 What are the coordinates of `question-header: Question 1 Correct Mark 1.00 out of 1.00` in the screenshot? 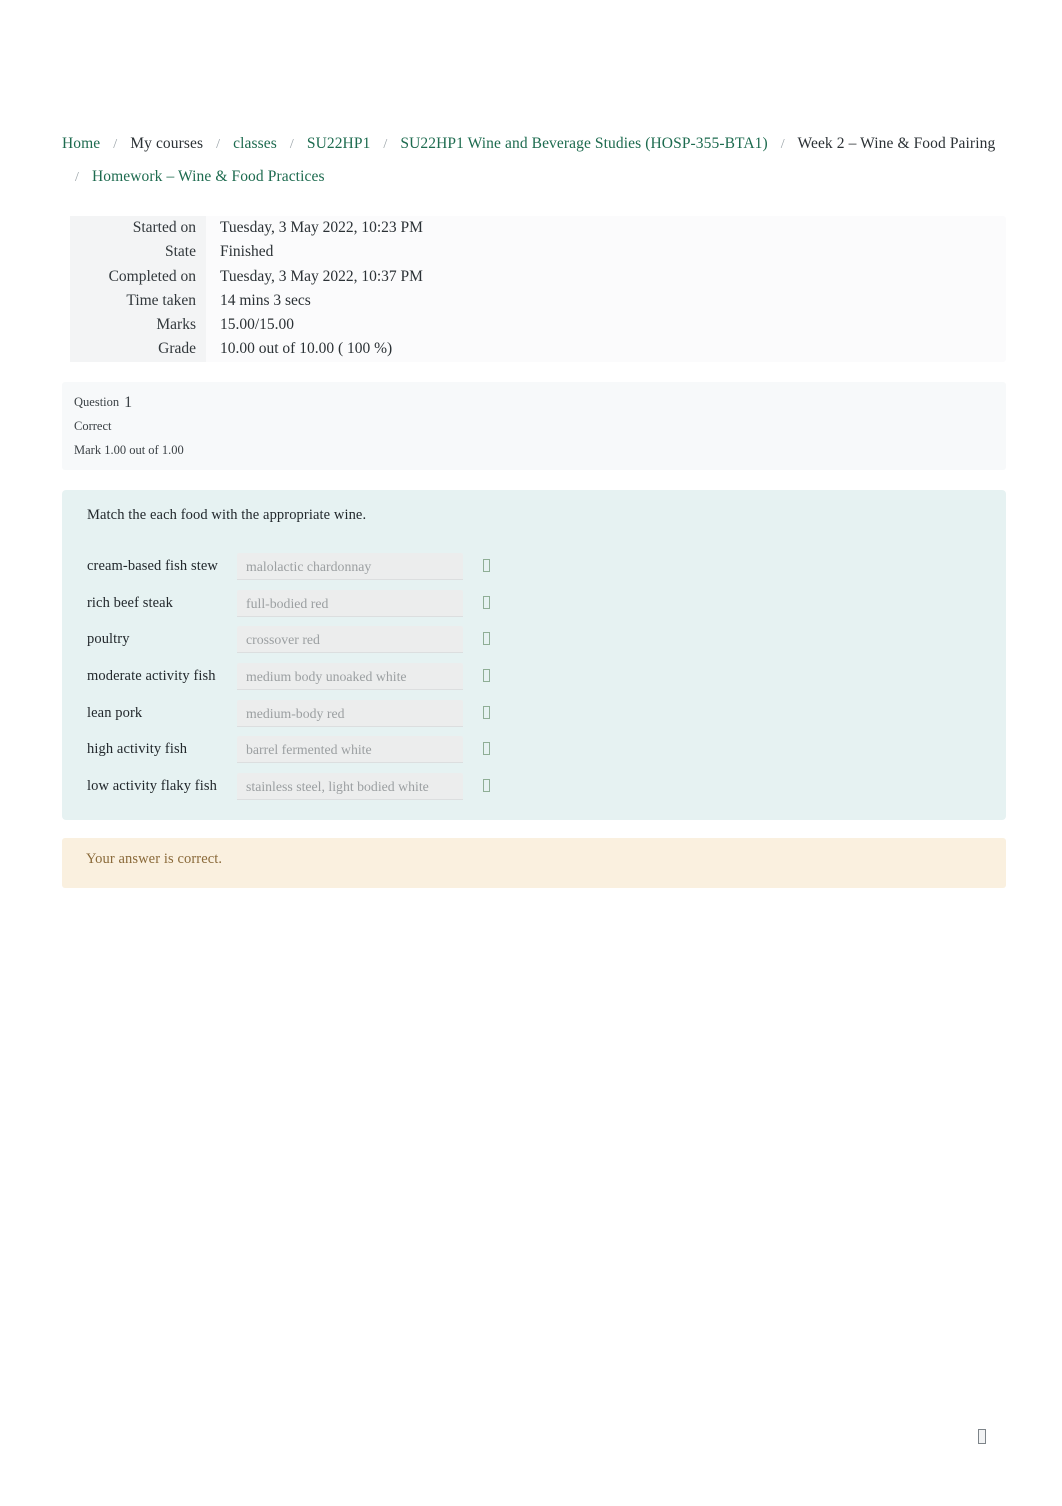 It's located at (534, 426).